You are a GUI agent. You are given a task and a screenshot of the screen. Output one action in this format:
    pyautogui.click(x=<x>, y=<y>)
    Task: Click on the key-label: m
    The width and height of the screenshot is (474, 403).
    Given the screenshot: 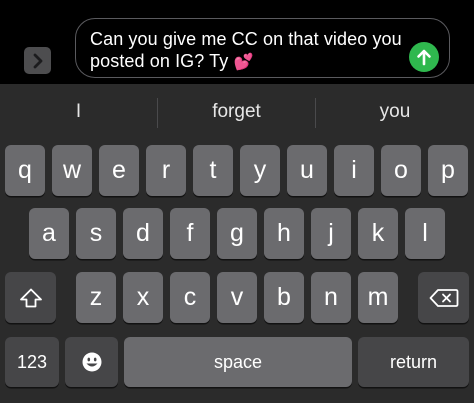 What is the action you would take?
    pyautogui.click(x=378, y=297)
    